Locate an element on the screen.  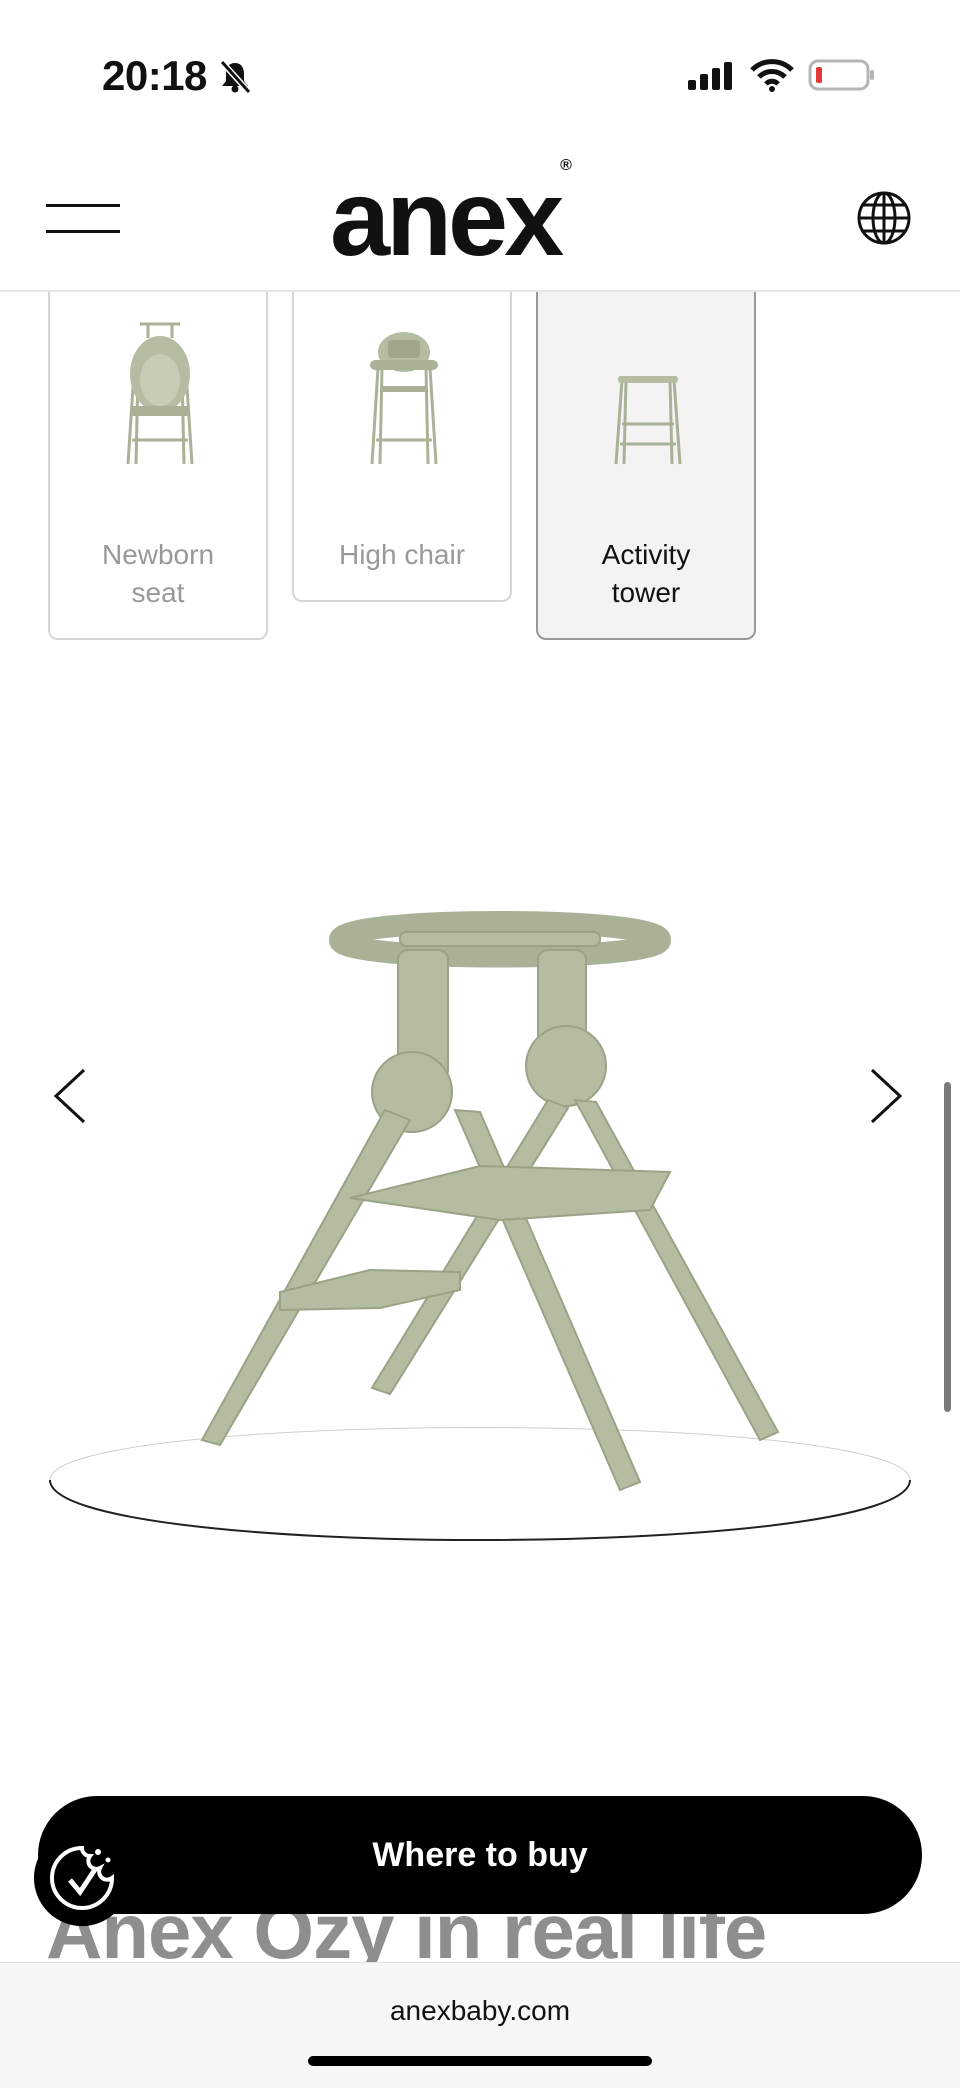
cellular-signal-icon is located at coordinates (710, 76).